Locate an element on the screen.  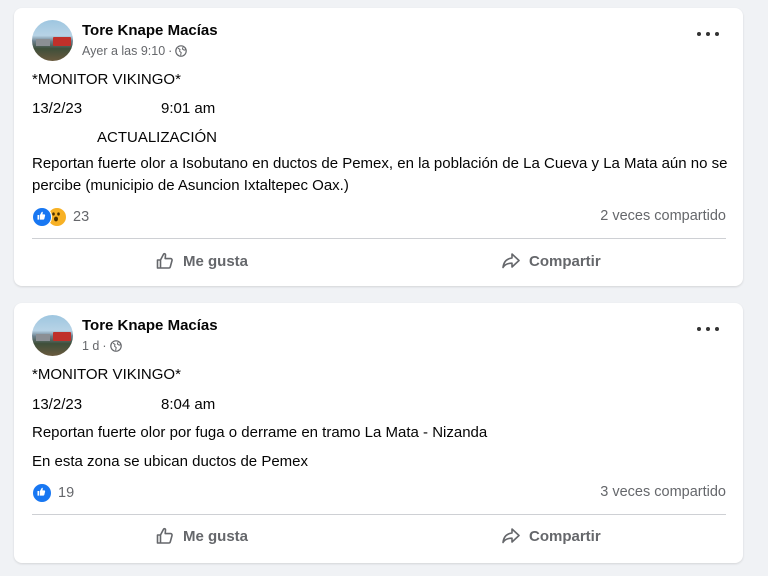
post-meta: Ayer a las 9:10 · is located at coordinates (135, 51).